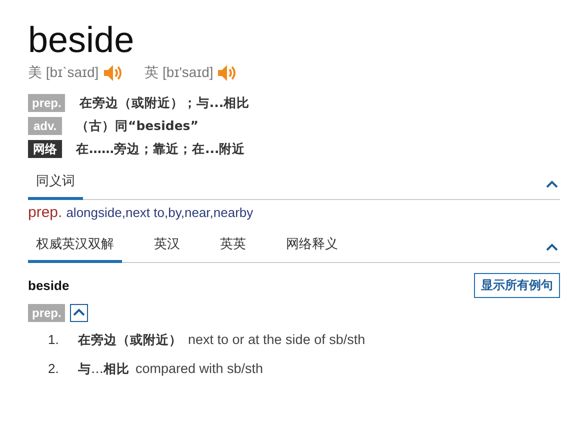 The width and height of the screenshot is (586, 432). Describe the element at coordinates (49, 285) in the screenshot. I see `entry-word: beside` at that location.